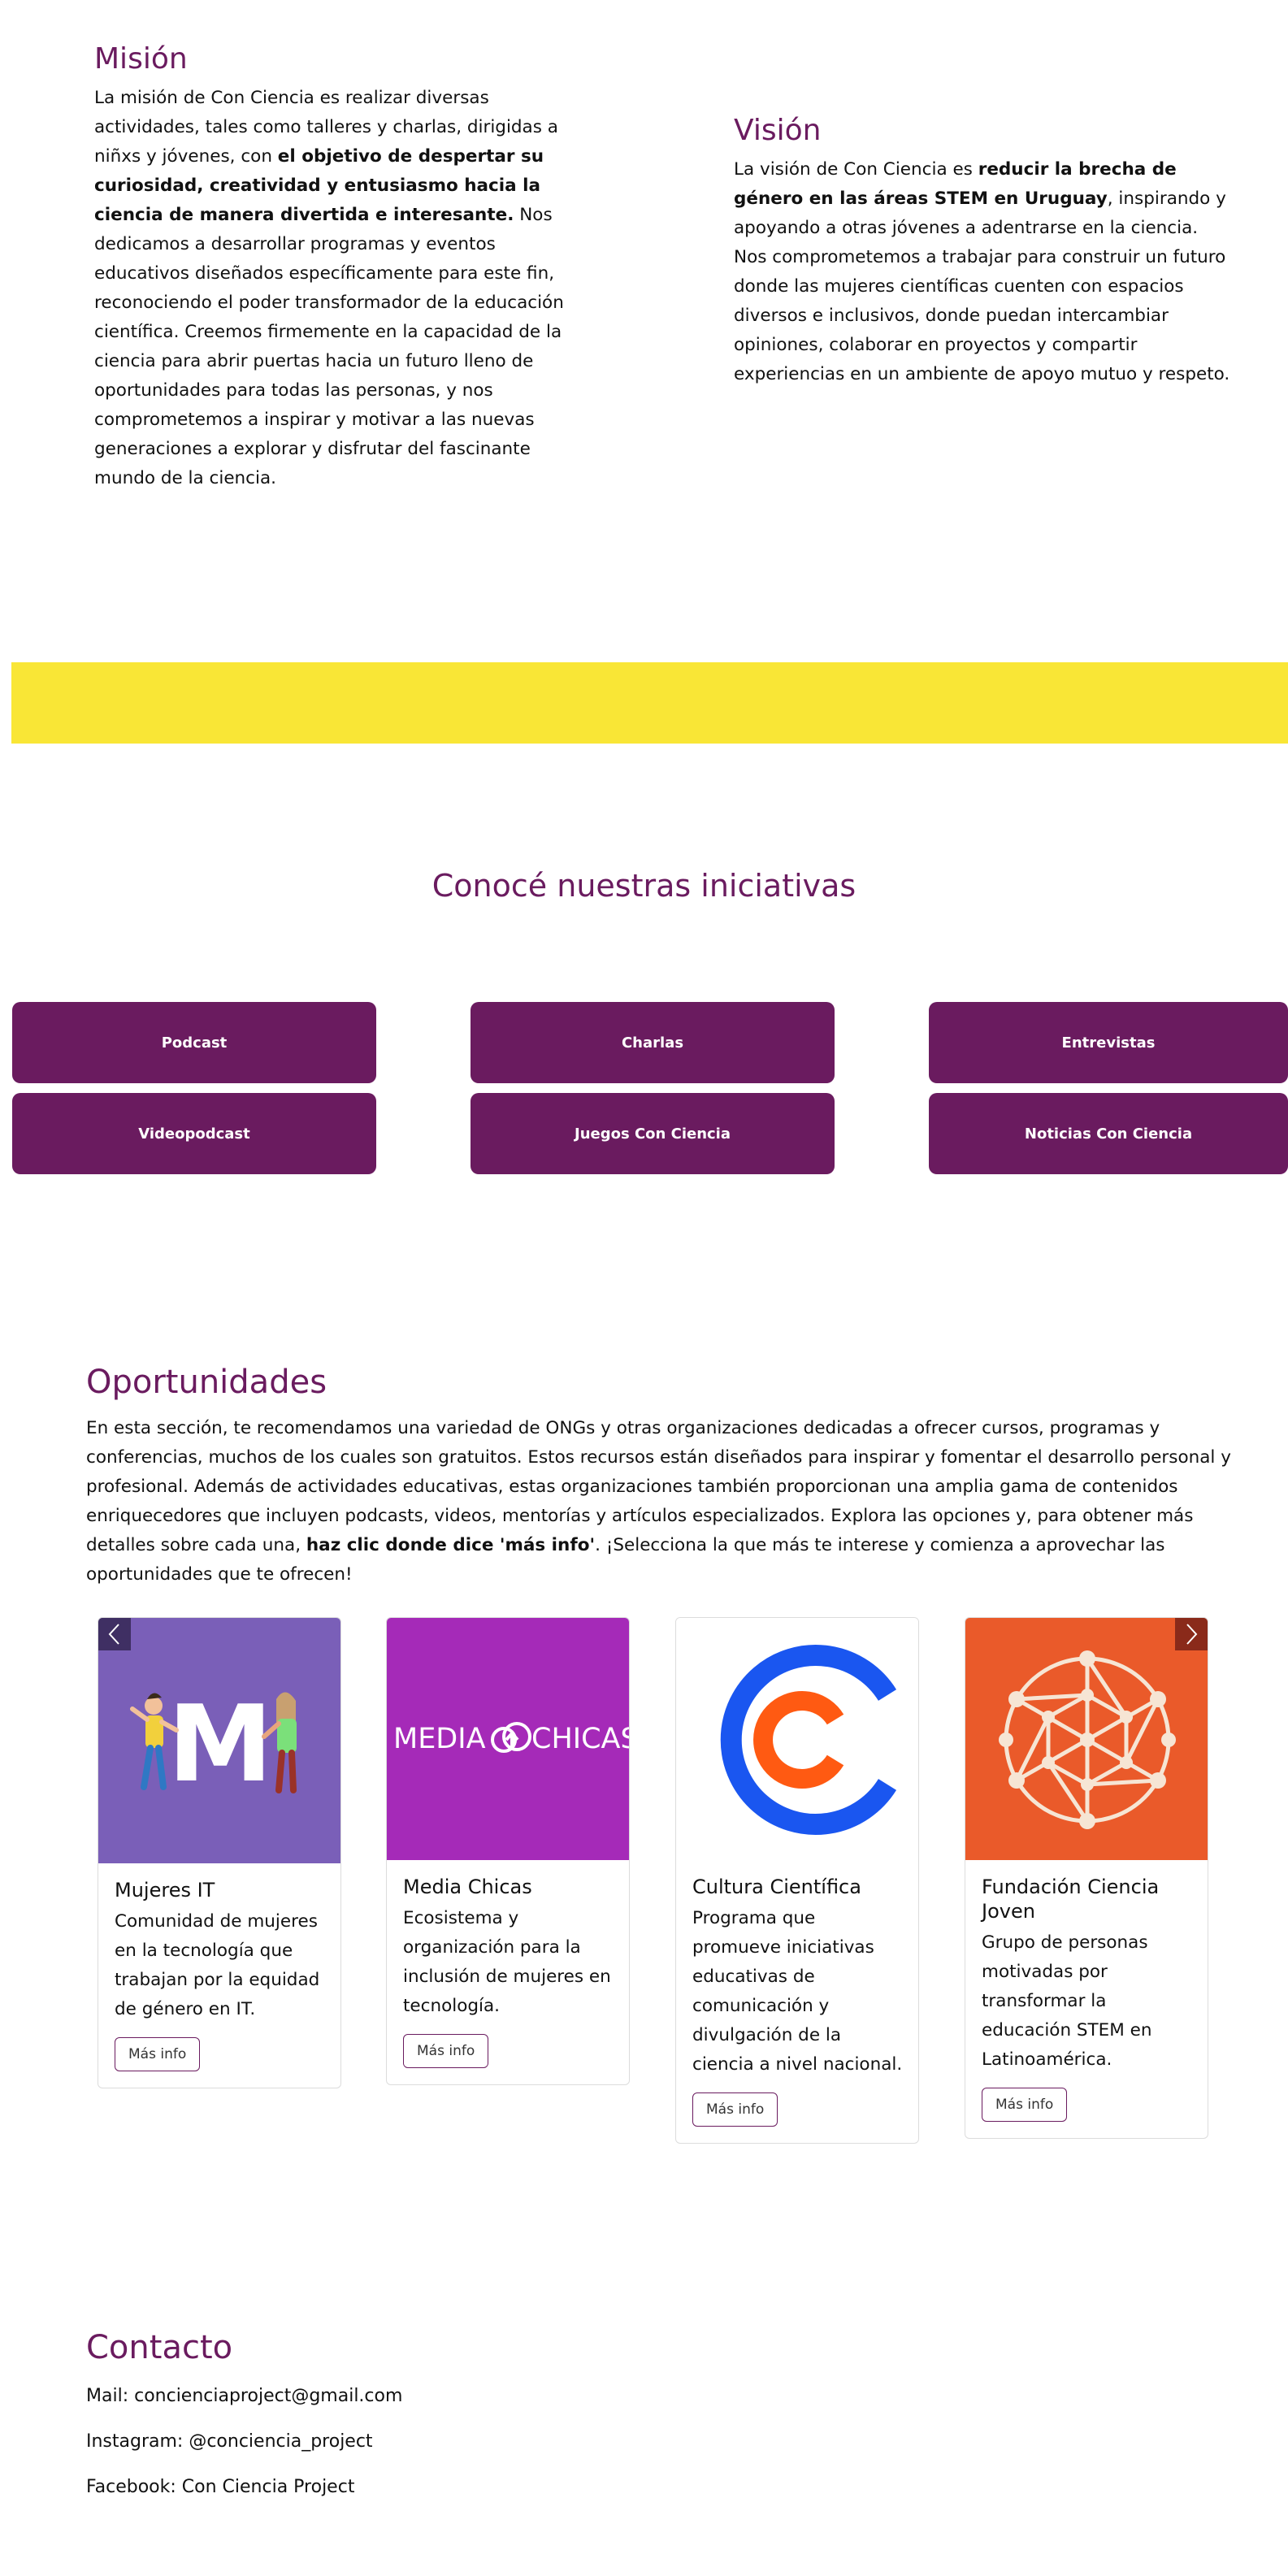 The width and height of the screenshot is (1288, 2576). Describe the element at coordinates (653, 1133) in the screenshot. I see `juegos-con-ciencia-button: Juegos Con Ciencia` at that location.